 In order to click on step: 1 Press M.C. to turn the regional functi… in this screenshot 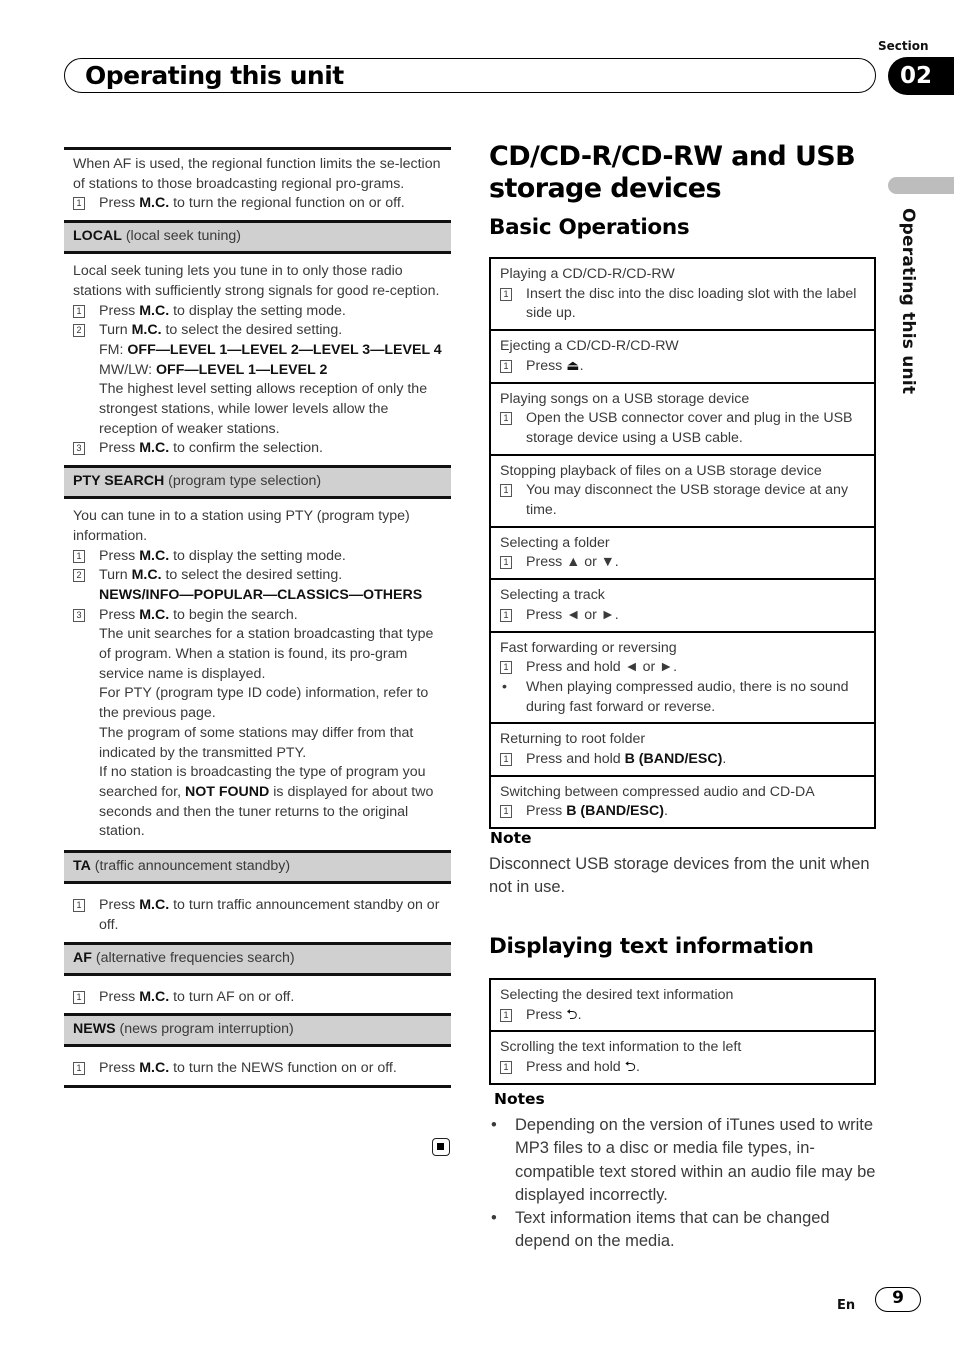, I will do `click(257, 204)`.